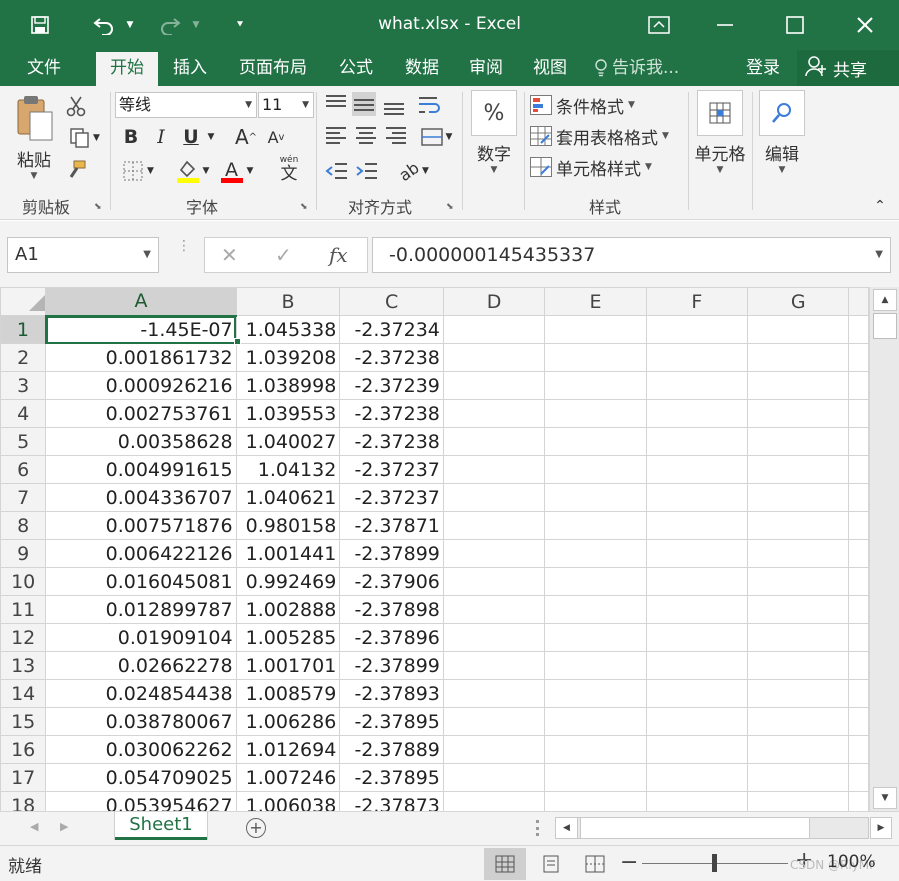  Describe the element at coordinates (550, 68) in the screenshot. I see `tab-view: 视图` at that location.